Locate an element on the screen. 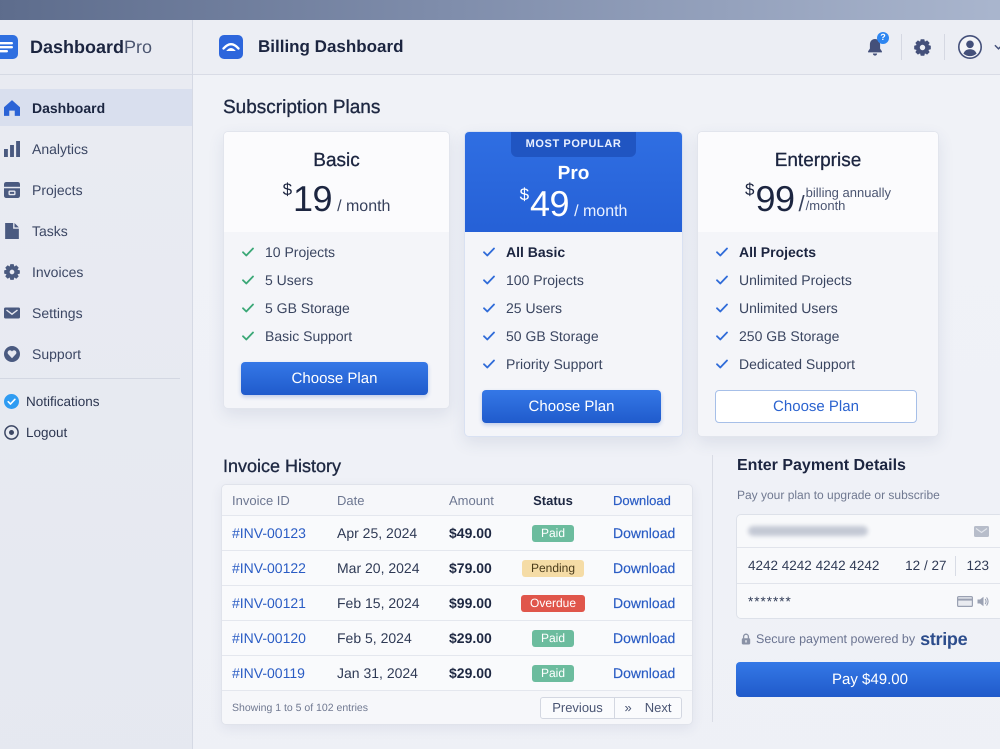  plan-price: $49/ month is located at coordinates (574, 204).